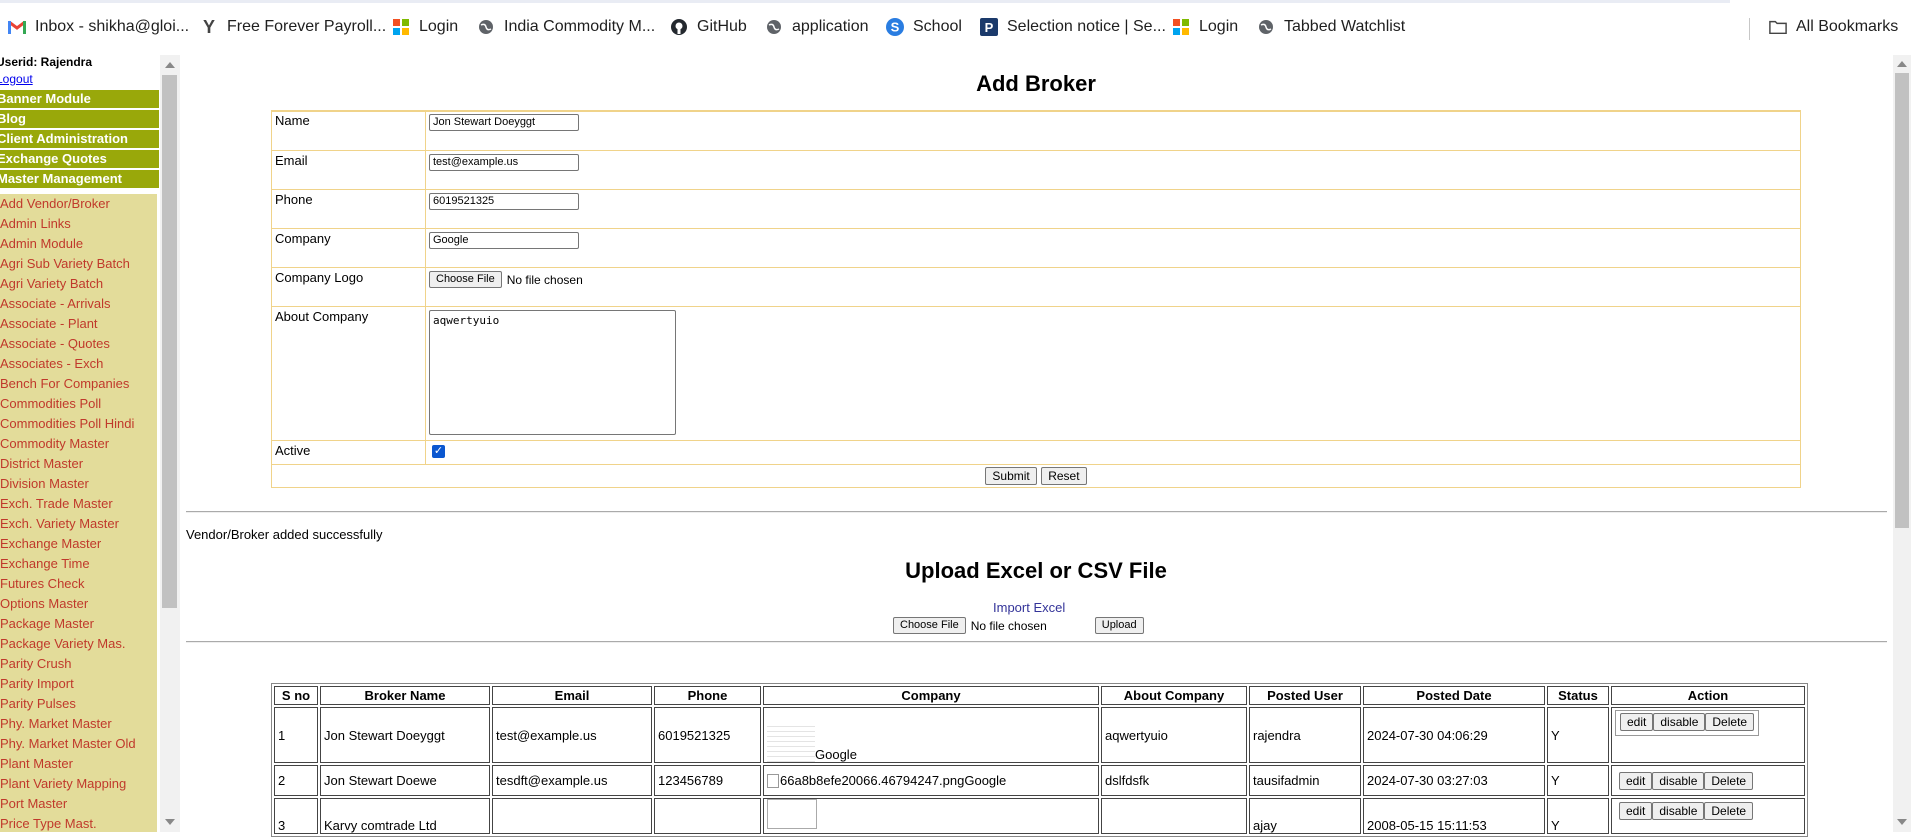  Describe the element at coordinates (425, 27) in the screenshot. I see `bookmark-login: Login` at that location.